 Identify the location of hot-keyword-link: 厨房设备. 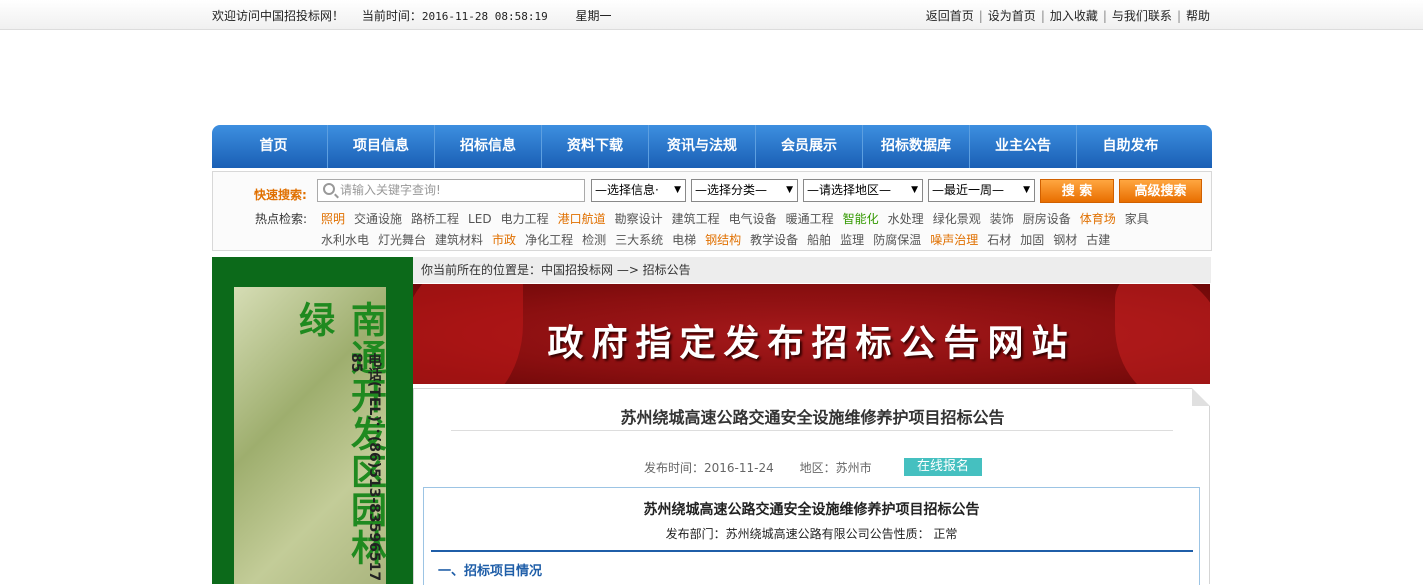
(1047, 219).